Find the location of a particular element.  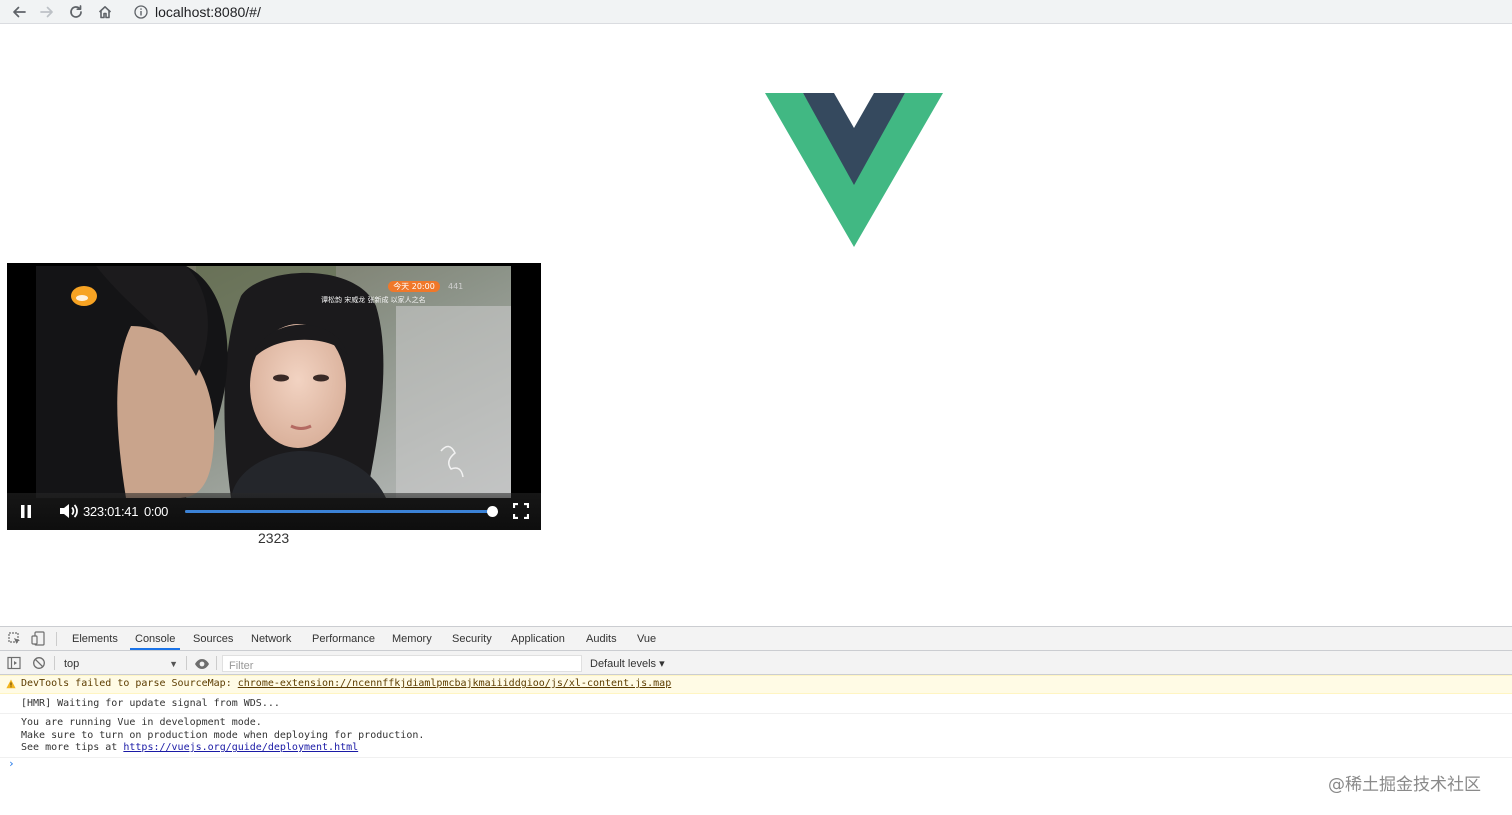

log-levels-dropdown: Default levels ▾ is located at coordinates (627, 664).